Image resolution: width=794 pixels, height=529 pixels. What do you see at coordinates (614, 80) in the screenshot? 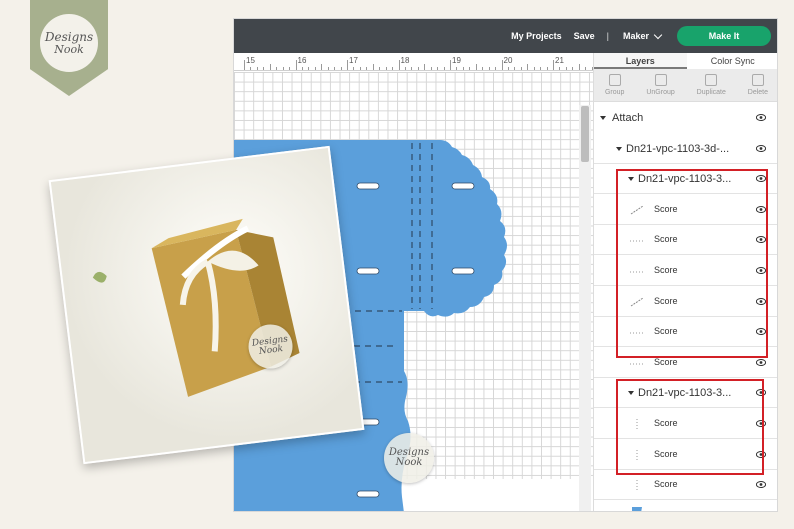
I see `group-icon` at bounding box center [614, 80].